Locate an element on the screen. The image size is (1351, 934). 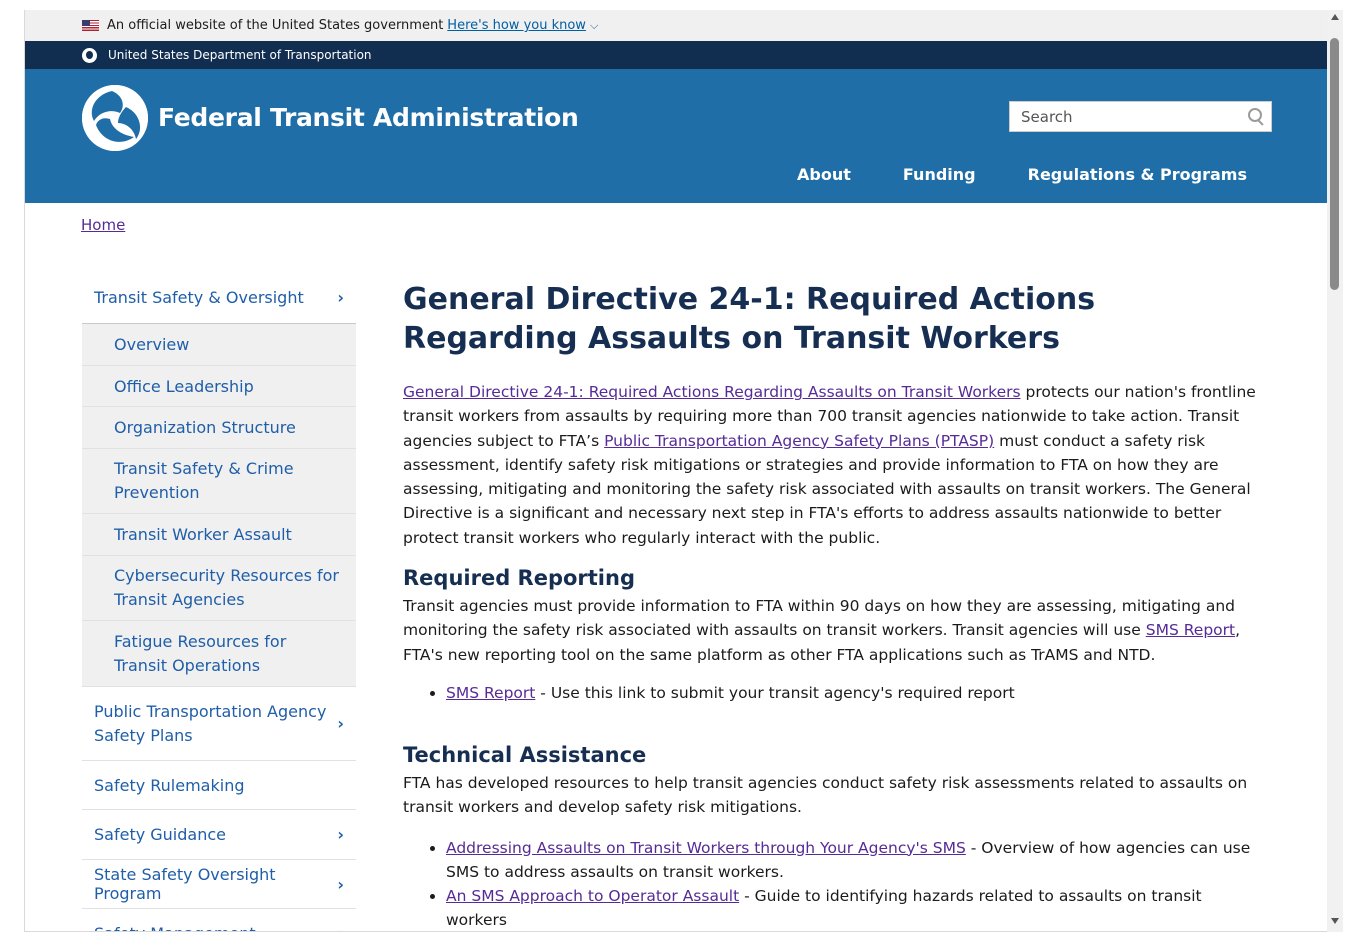
sidebar-section-label: Transit Safety & Oversight is located at coordinates (199, 297).